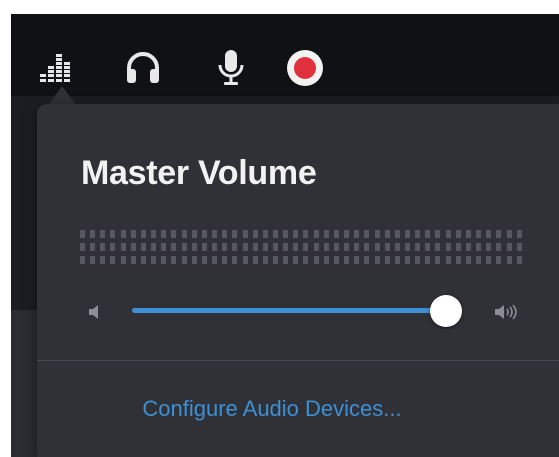 The image size is (559, 457). What do you see at coordinates (95, 314) in the screenshot?
I see `volume-low-icon` at bounding box center [95, 314].